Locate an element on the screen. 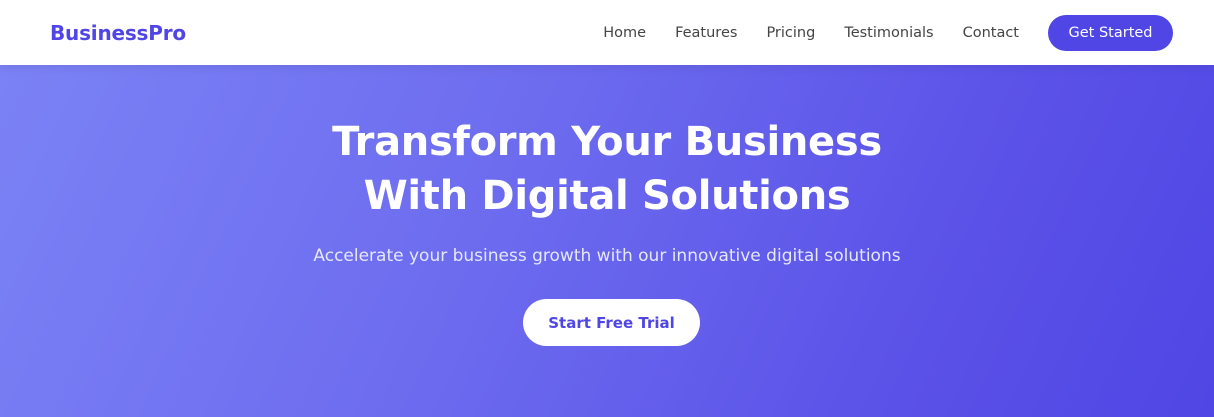 The width and height of the screenshot is (1214, 417). nav-link-testimonials: Testimonials is located at coordinates (888, 33).